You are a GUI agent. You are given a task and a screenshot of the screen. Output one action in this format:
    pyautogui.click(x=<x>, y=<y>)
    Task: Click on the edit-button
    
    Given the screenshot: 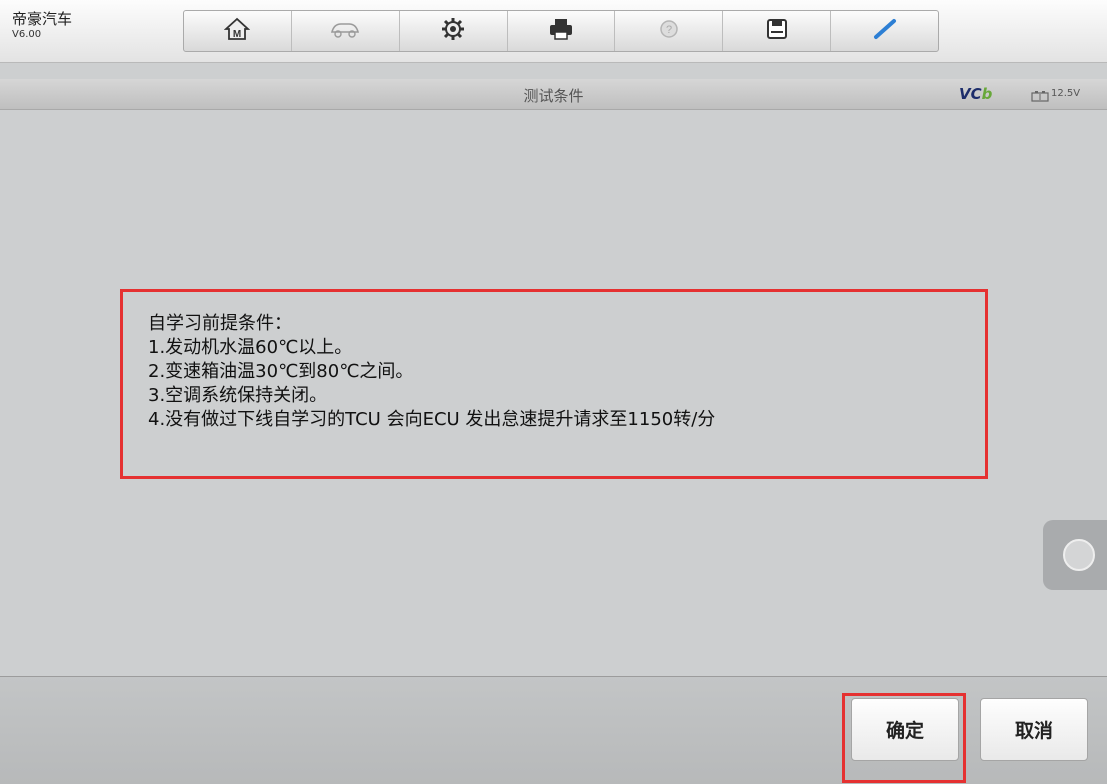 What is the action you would take?
    pyautogui.click(x=884, y=31)
    